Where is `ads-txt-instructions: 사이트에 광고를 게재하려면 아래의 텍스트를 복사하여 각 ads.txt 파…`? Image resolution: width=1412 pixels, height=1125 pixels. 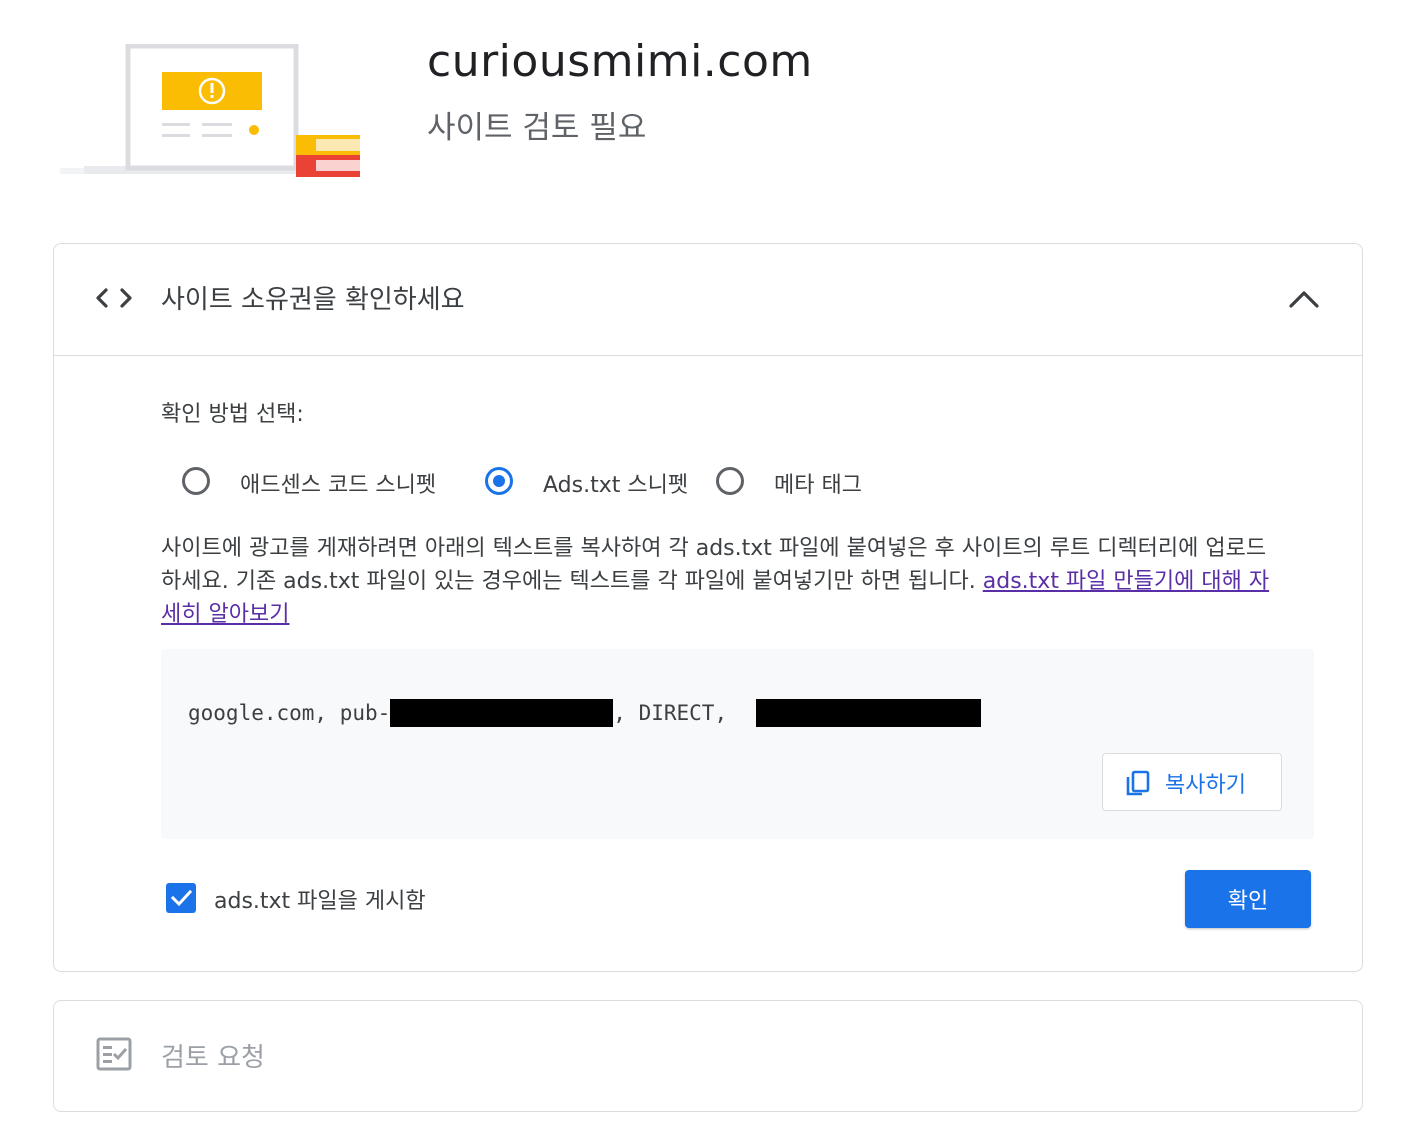 ads-txt-instructions: 사이트에 광고를 게재하려면 아래의 텍스트를 복사하여 각 ads.txt 파… is located at coordinates (723, 581).